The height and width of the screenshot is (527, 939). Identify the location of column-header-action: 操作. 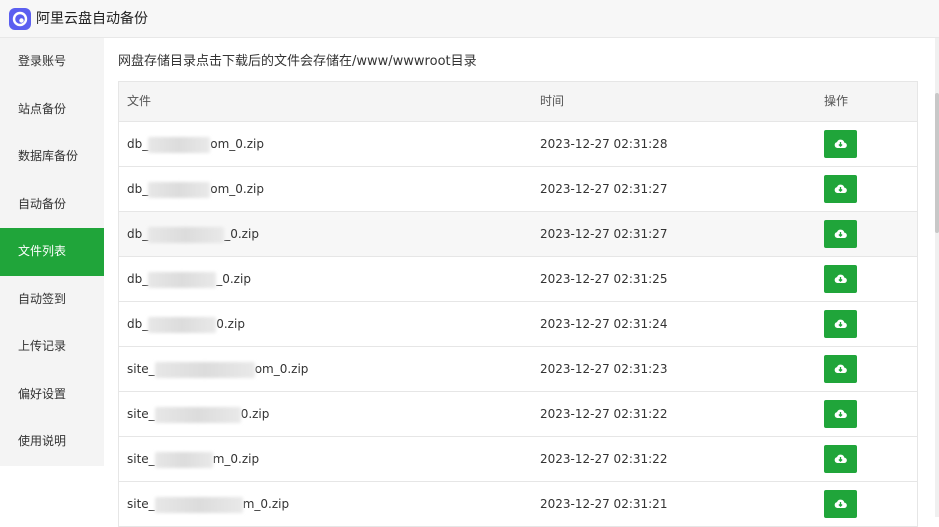
(836, 101).